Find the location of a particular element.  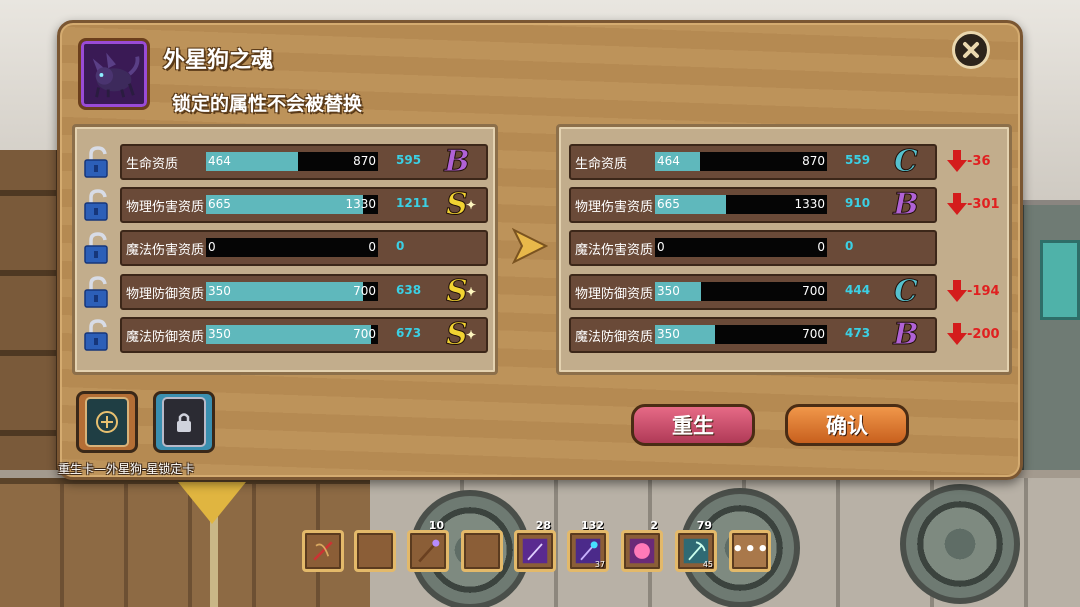

attribute-delta: -301 is located at coordinates (973, 205).